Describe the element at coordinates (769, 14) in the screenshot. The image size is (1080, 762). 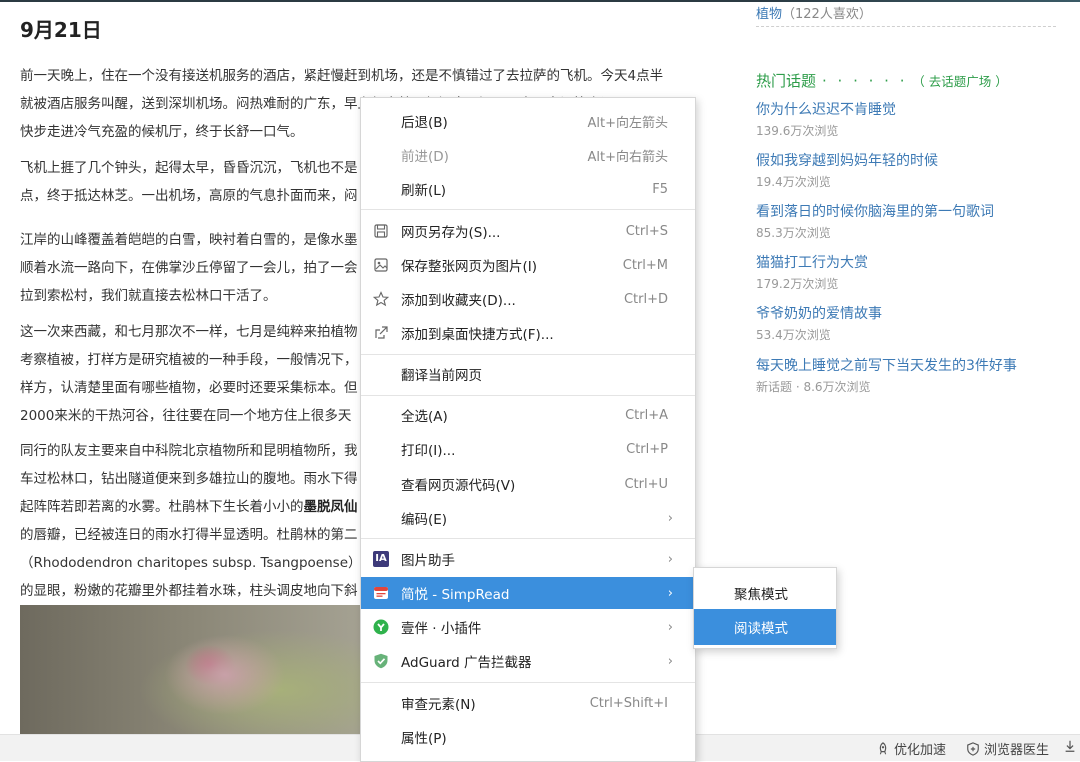
I see `plant-tag-link: 植物` at that location.